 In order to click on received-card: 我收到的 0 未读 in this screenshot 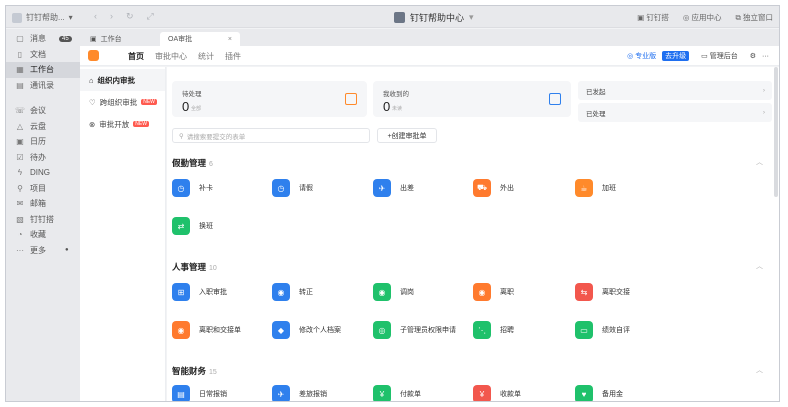, I will do `click(472, 99)`.